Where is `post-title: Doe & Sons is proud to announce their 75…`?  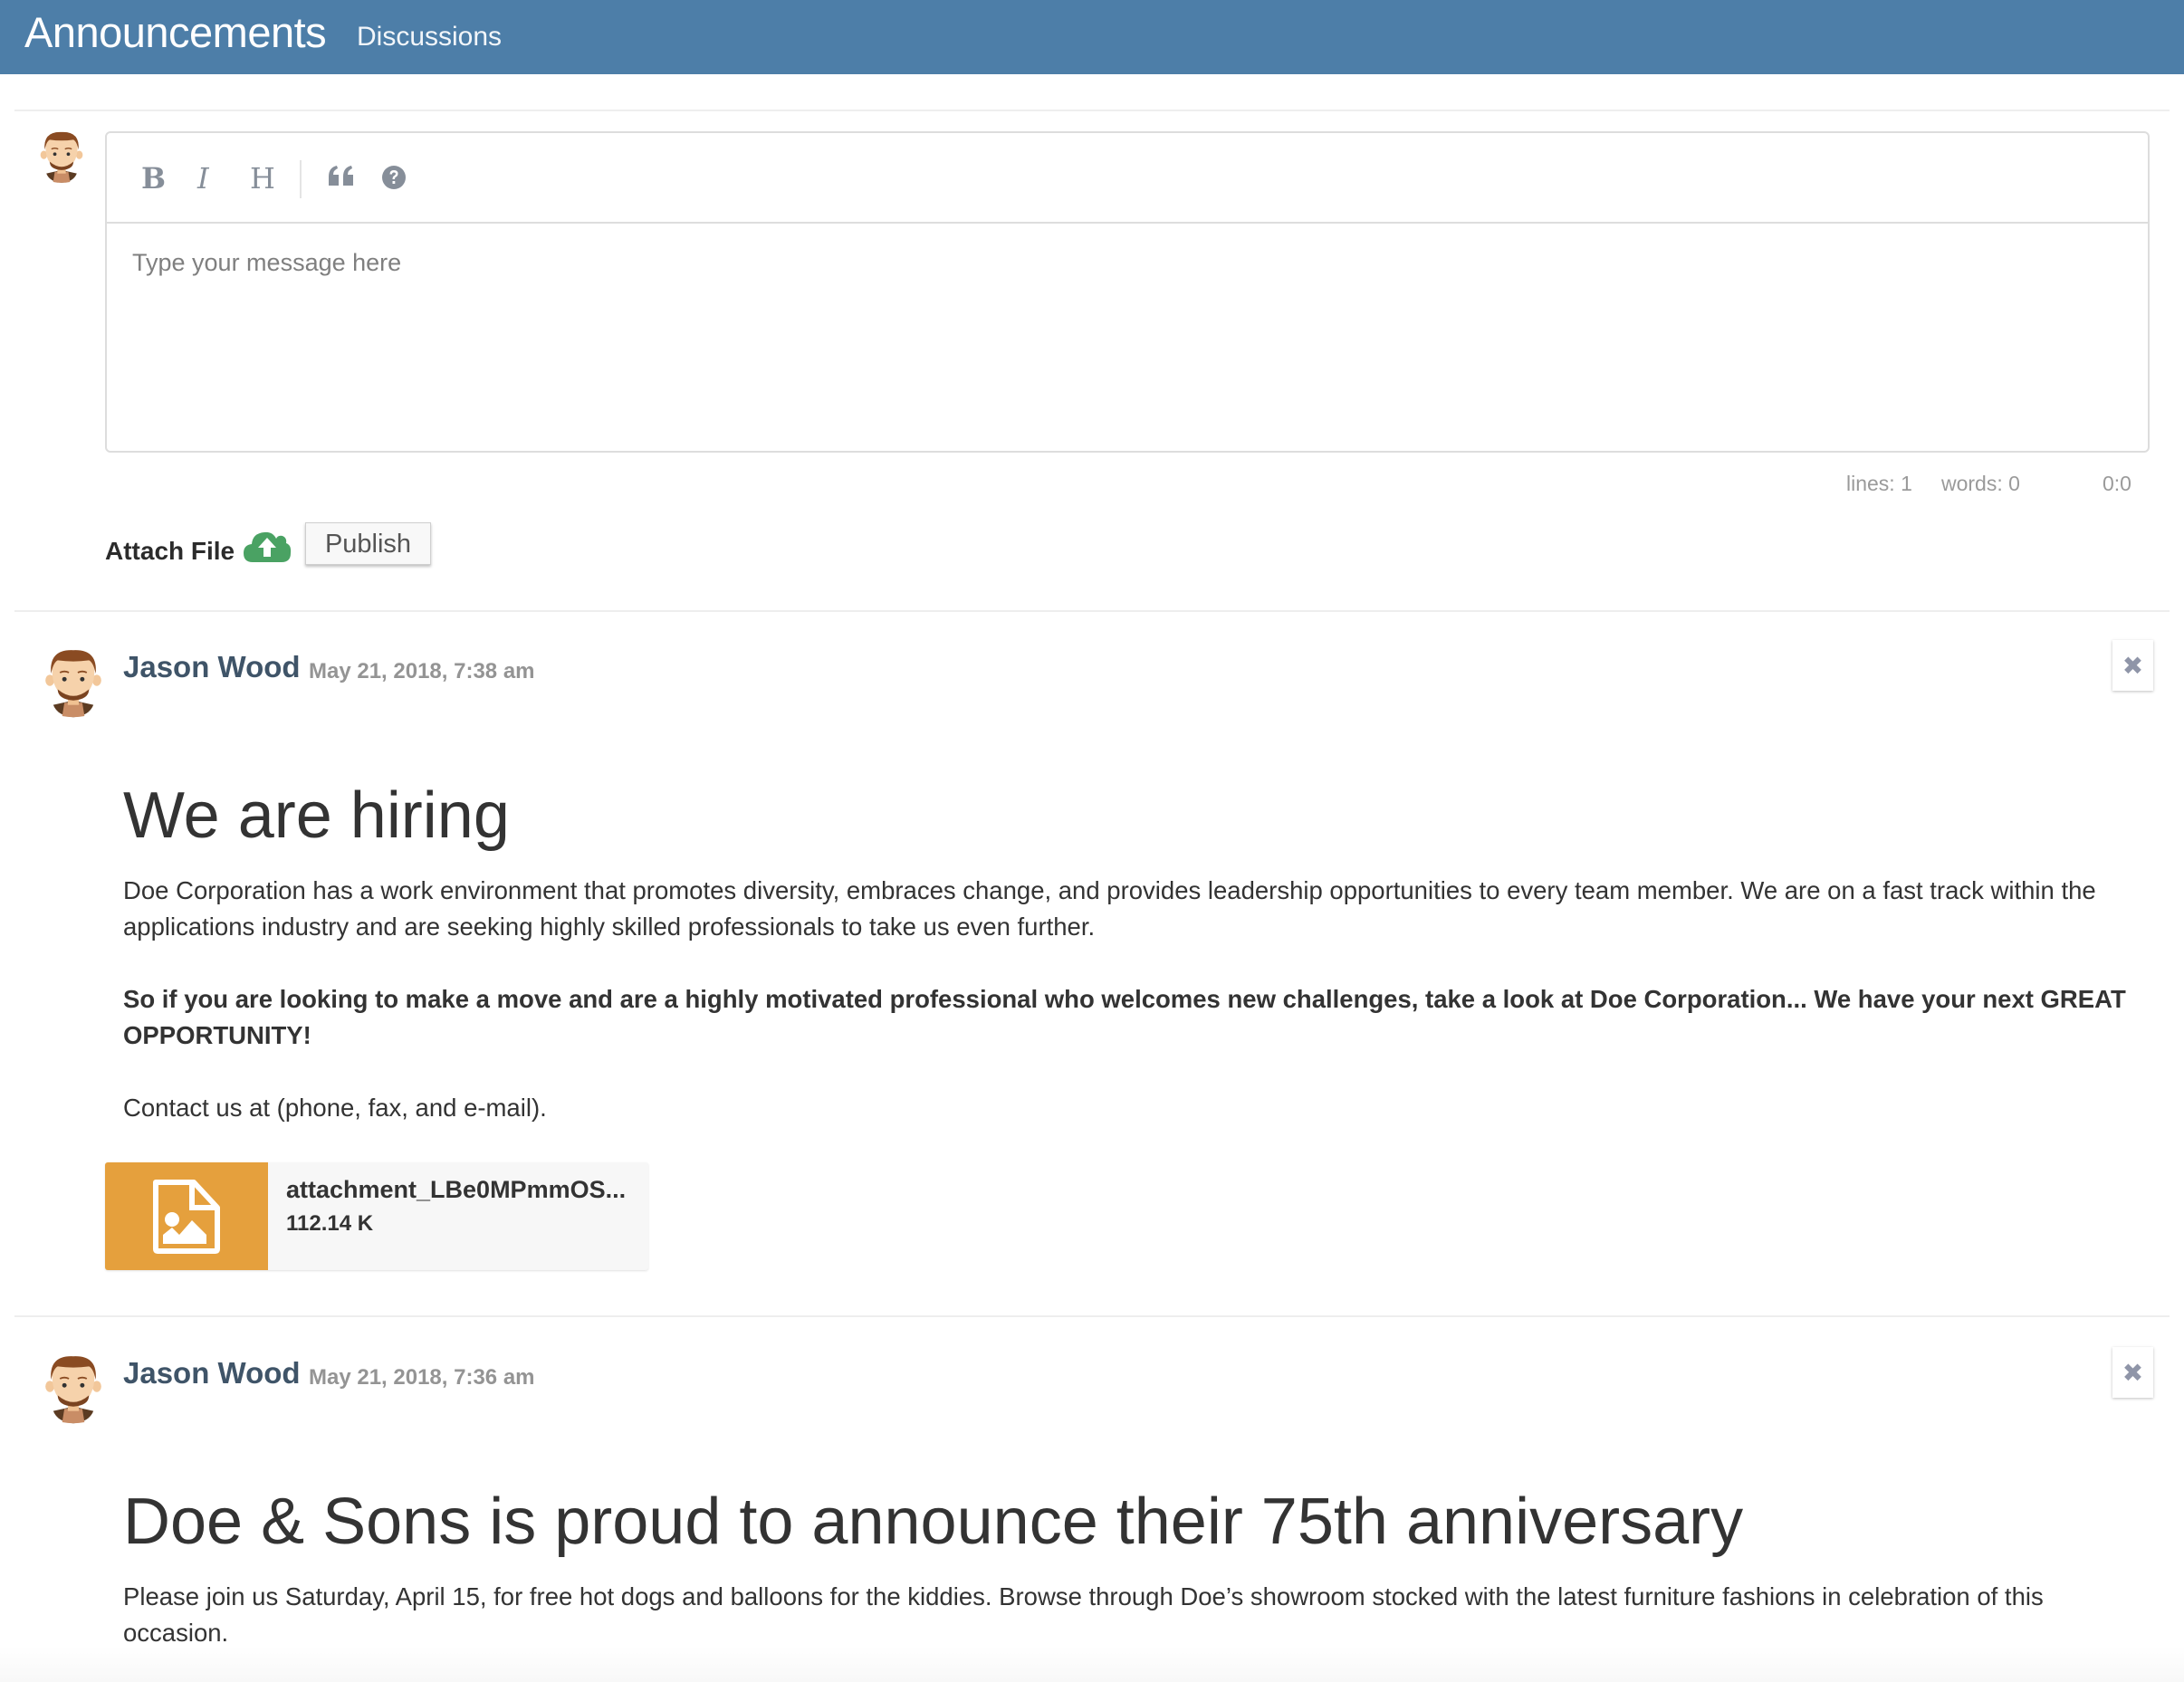
post-title: Doe & Sons is proud to announce their 75… is located at coordinates (933, 1522).